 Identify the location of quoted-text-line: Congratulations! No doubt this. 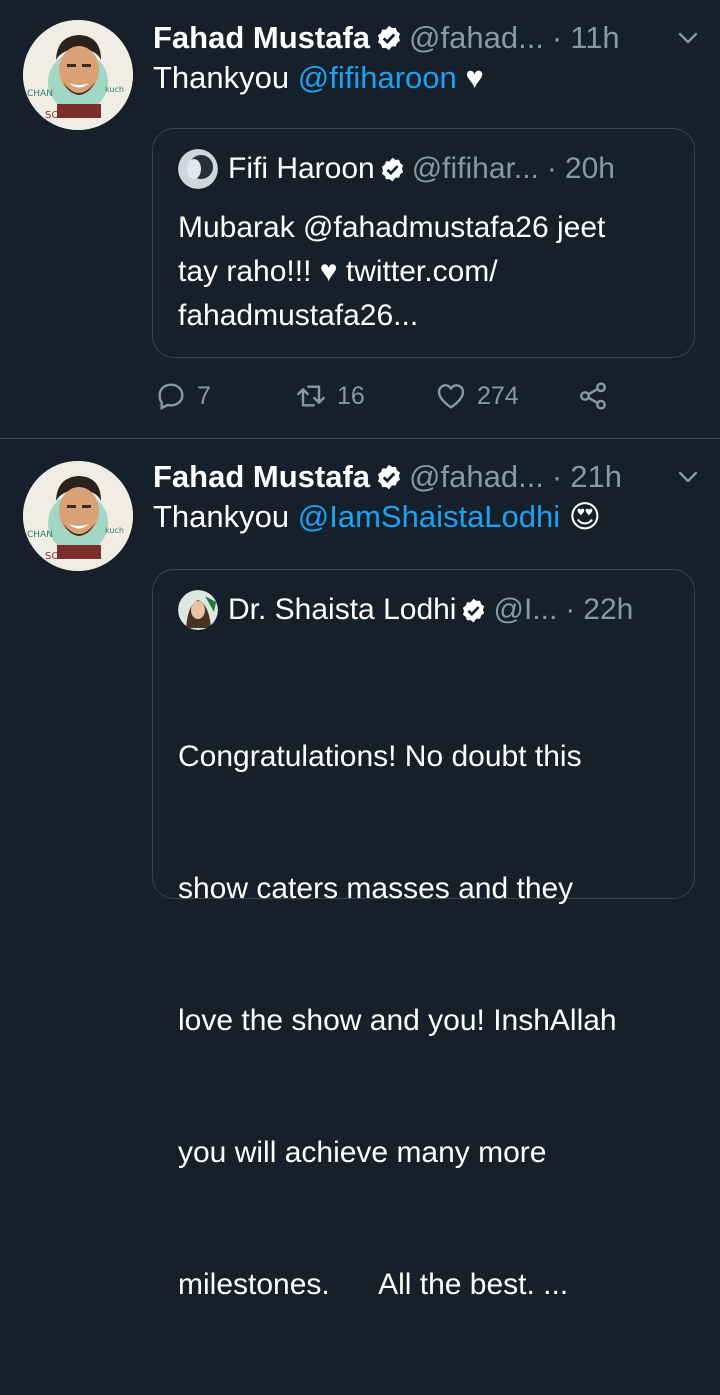
(380, 756).